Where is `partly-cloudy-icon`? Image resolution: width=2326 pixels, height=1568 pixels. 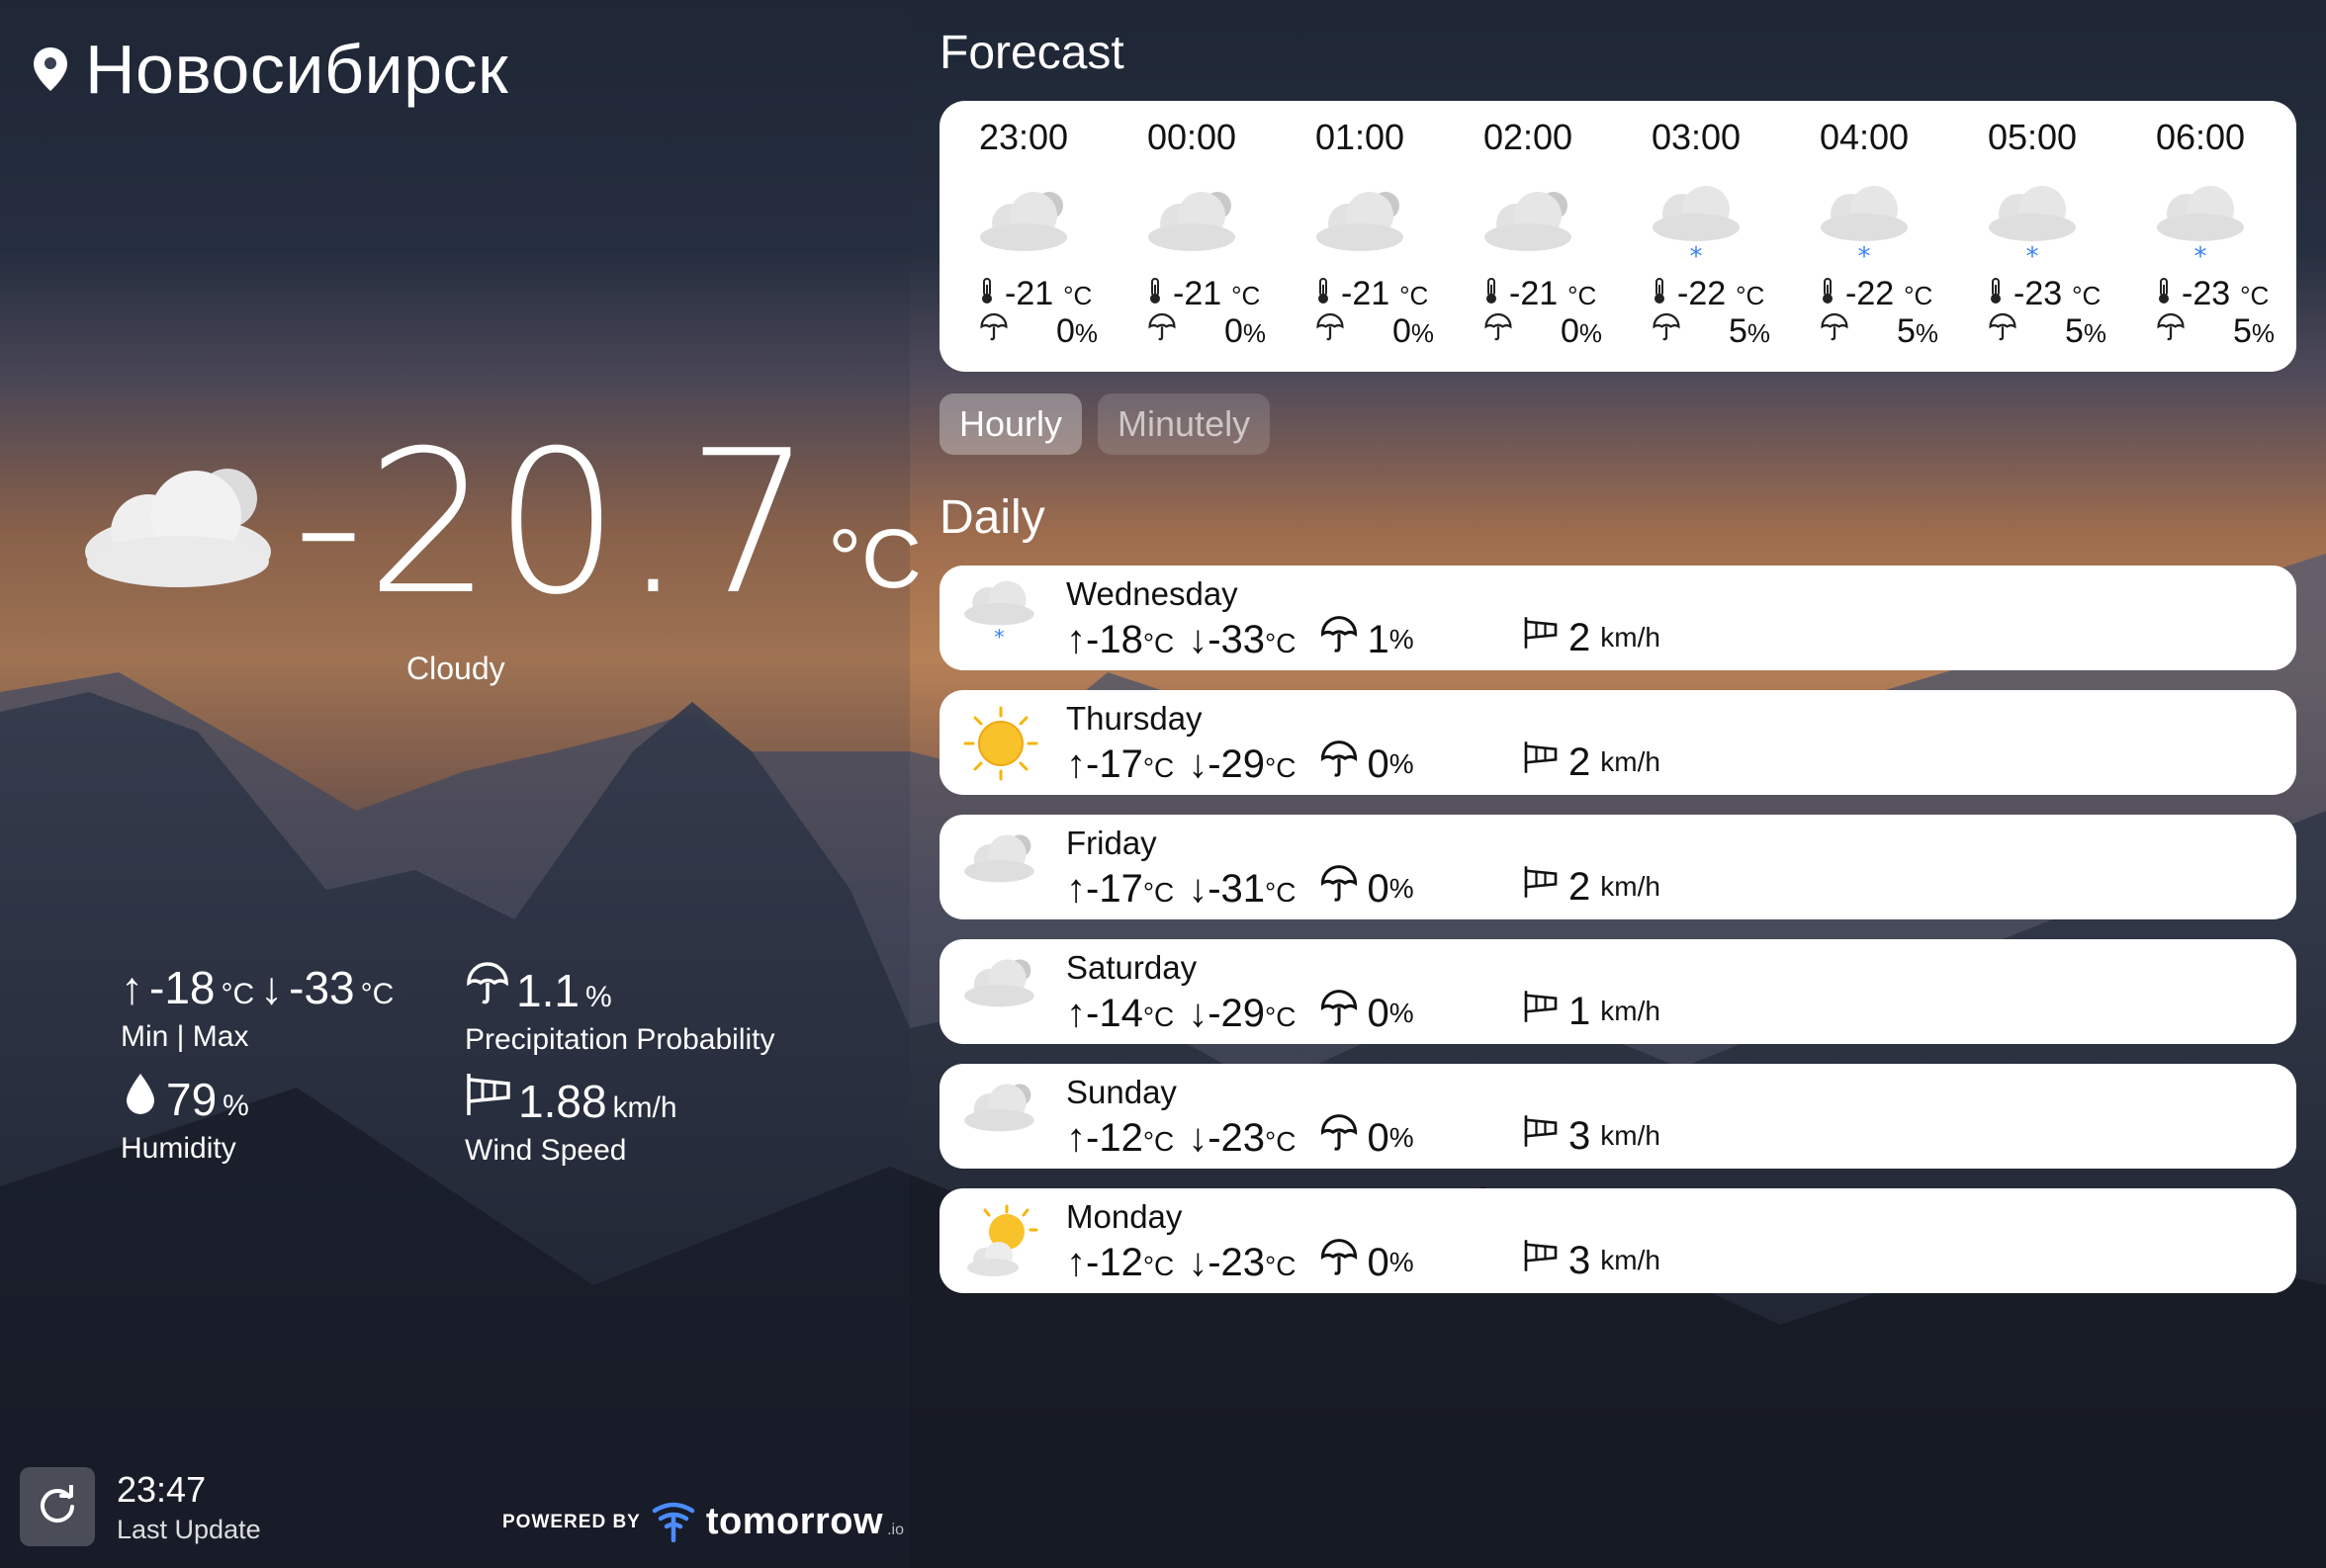 partly-cloudy-icon is located at coordinates (1000, 1244).